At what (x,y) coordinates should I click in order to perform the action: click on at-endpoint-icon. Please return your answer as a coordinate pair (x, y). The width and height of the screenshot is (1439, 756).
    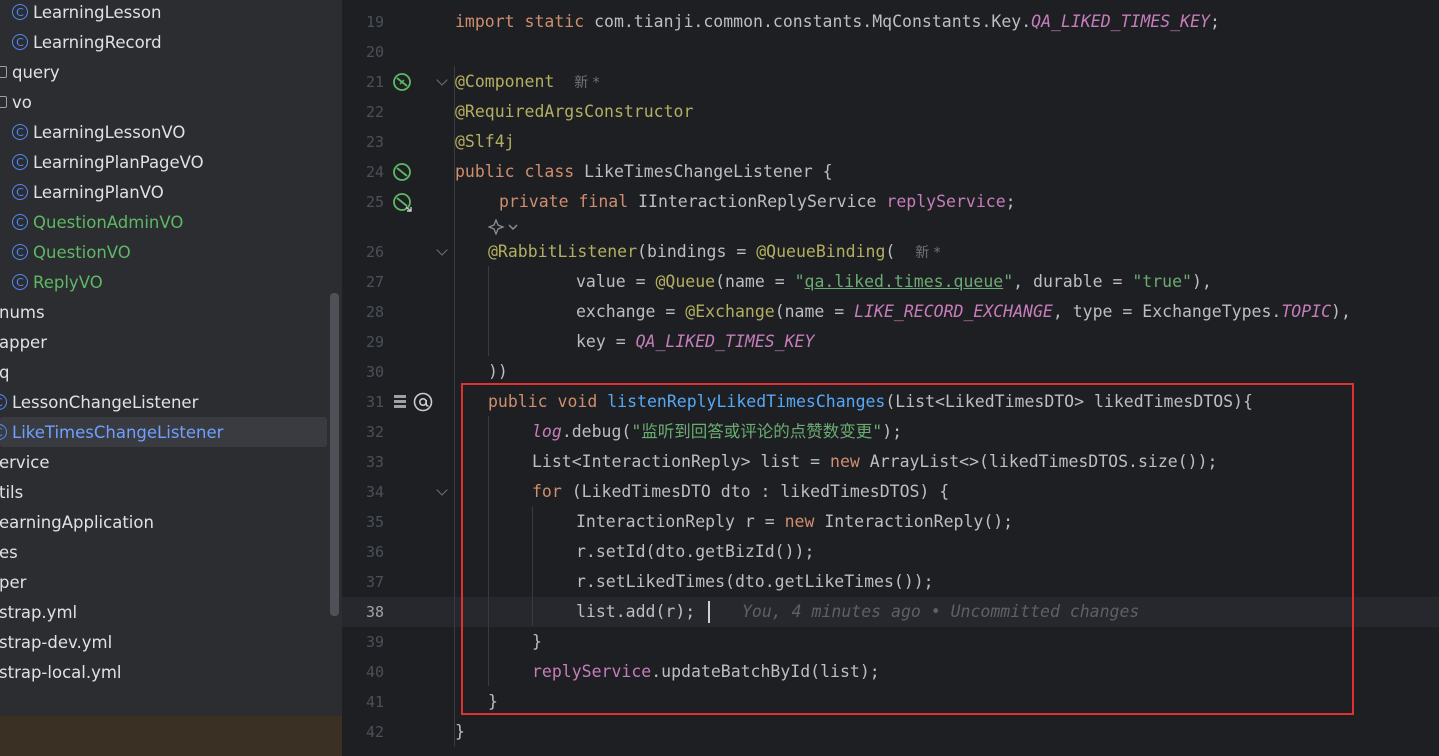
    Looking at the image, I should click on (423, 402).